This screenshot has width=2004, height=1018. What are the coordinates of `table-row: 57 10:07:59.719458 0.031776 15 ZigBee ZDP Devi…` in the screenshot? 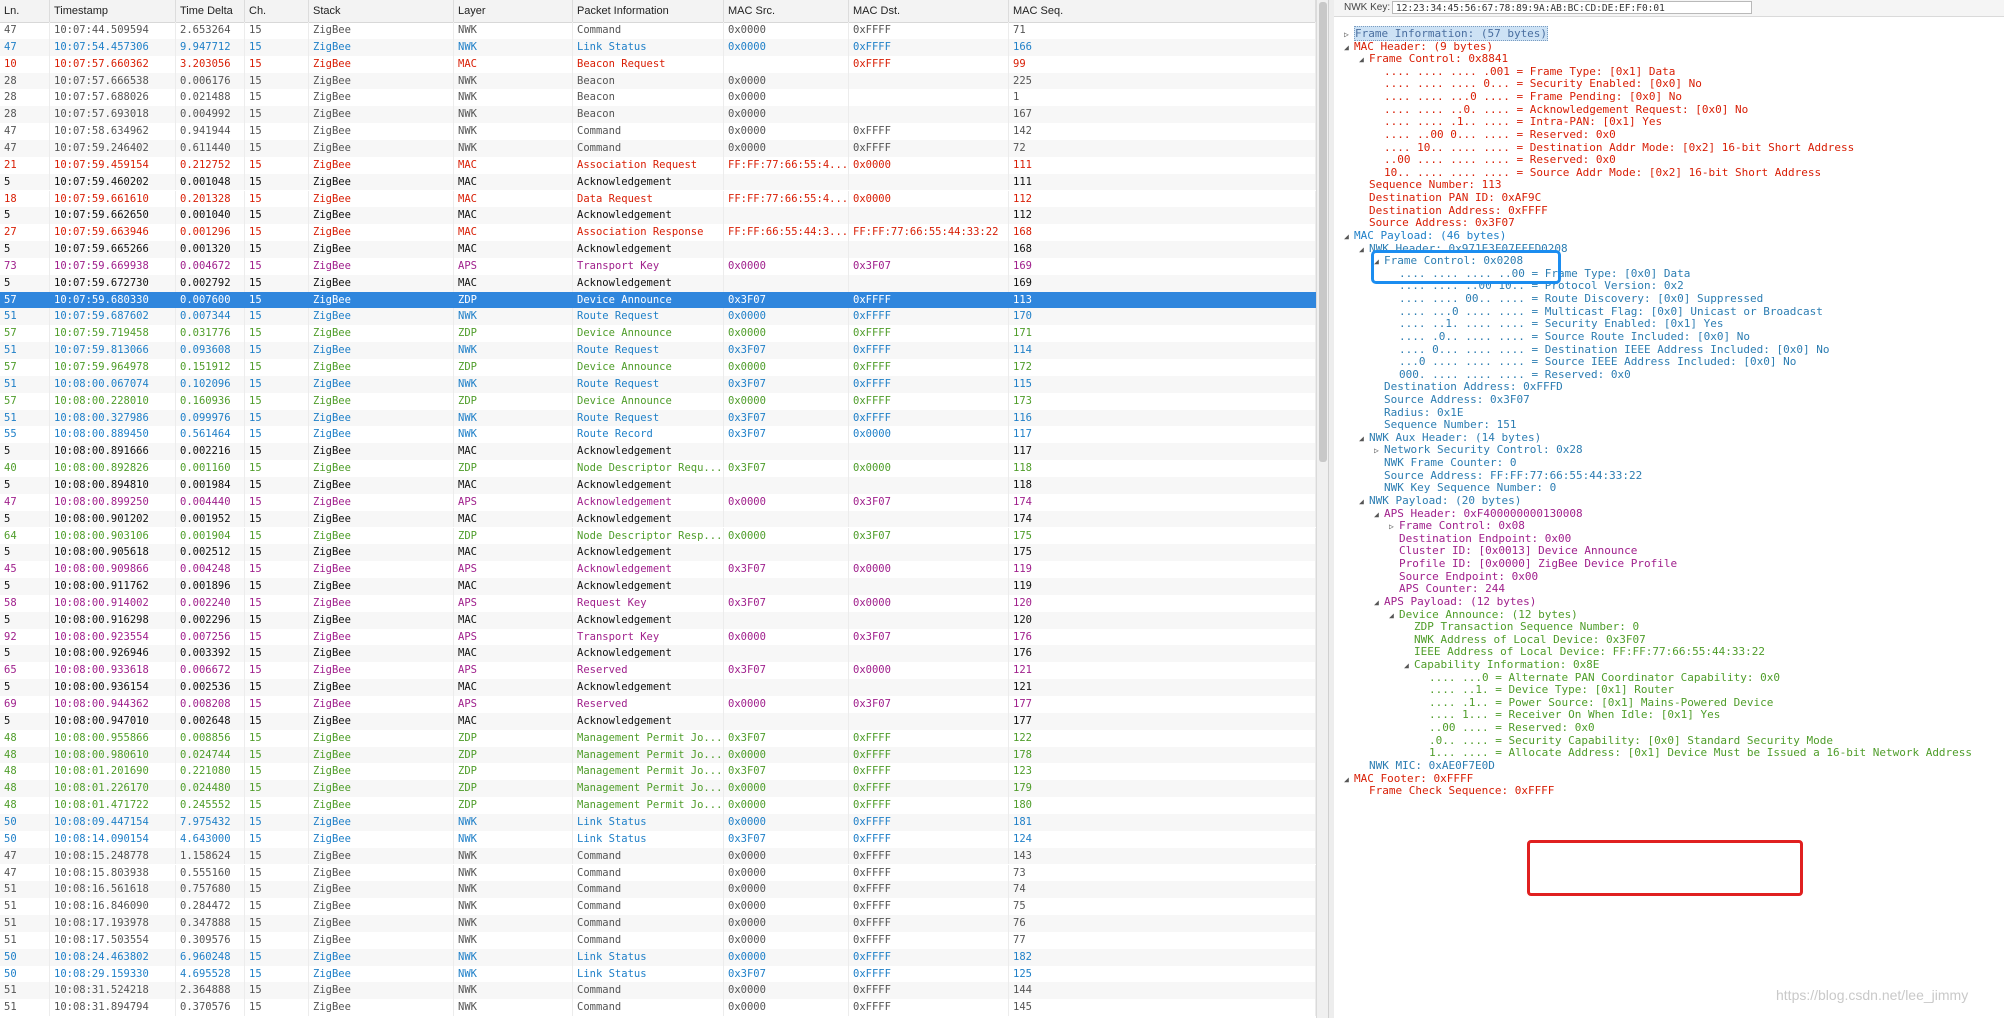 It's located at (658, 334).